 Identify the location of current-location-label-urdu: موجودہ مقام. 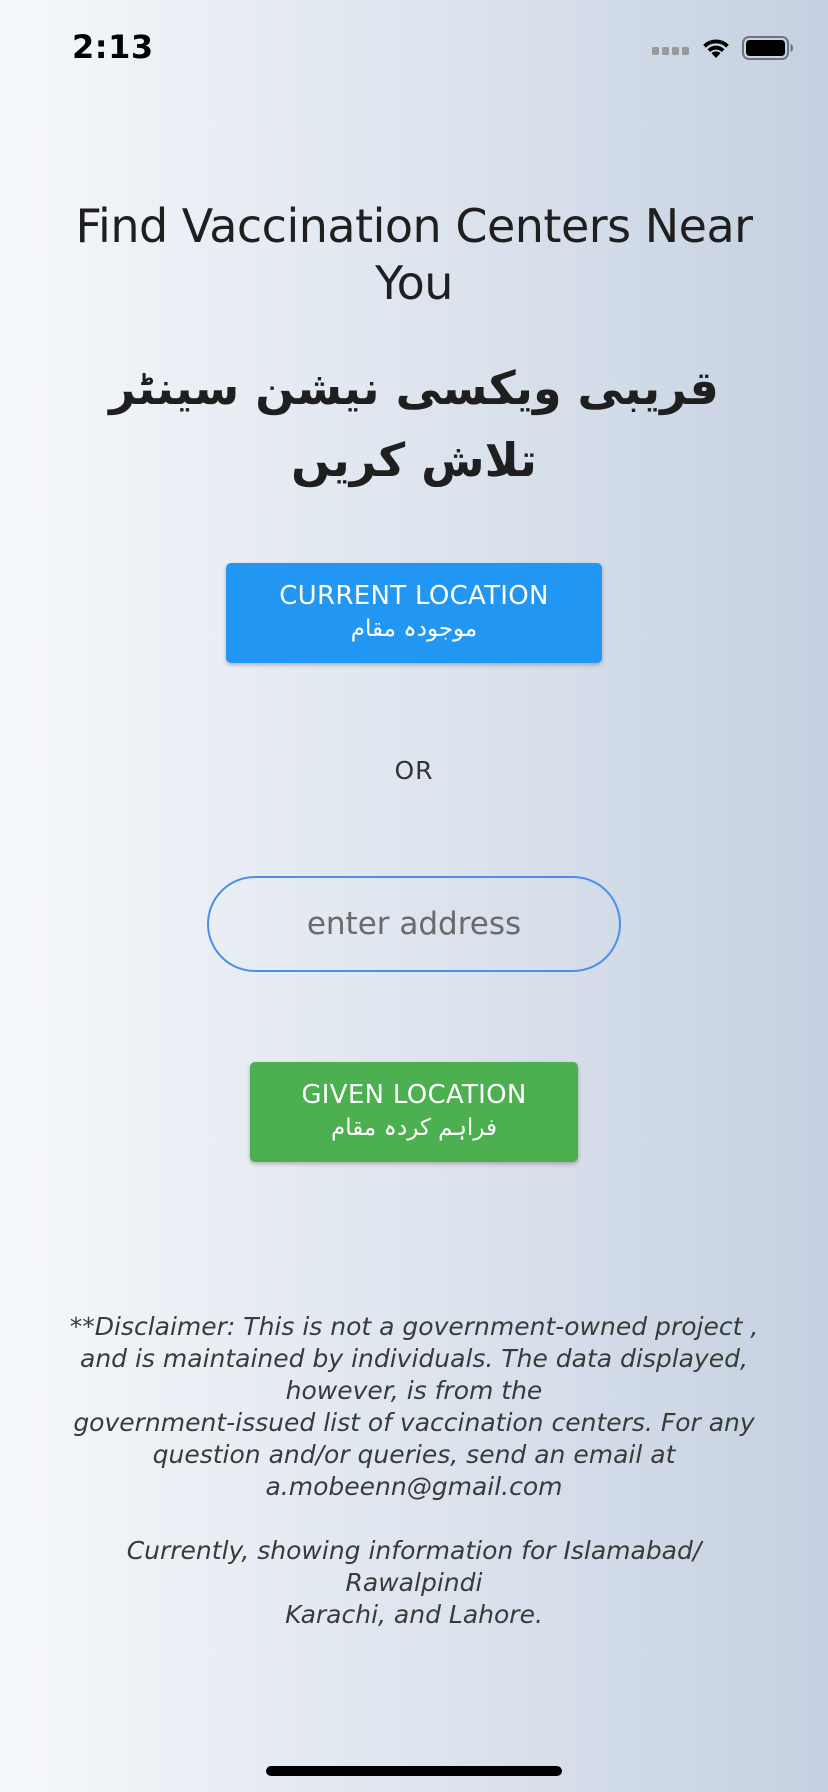
(414, 629).